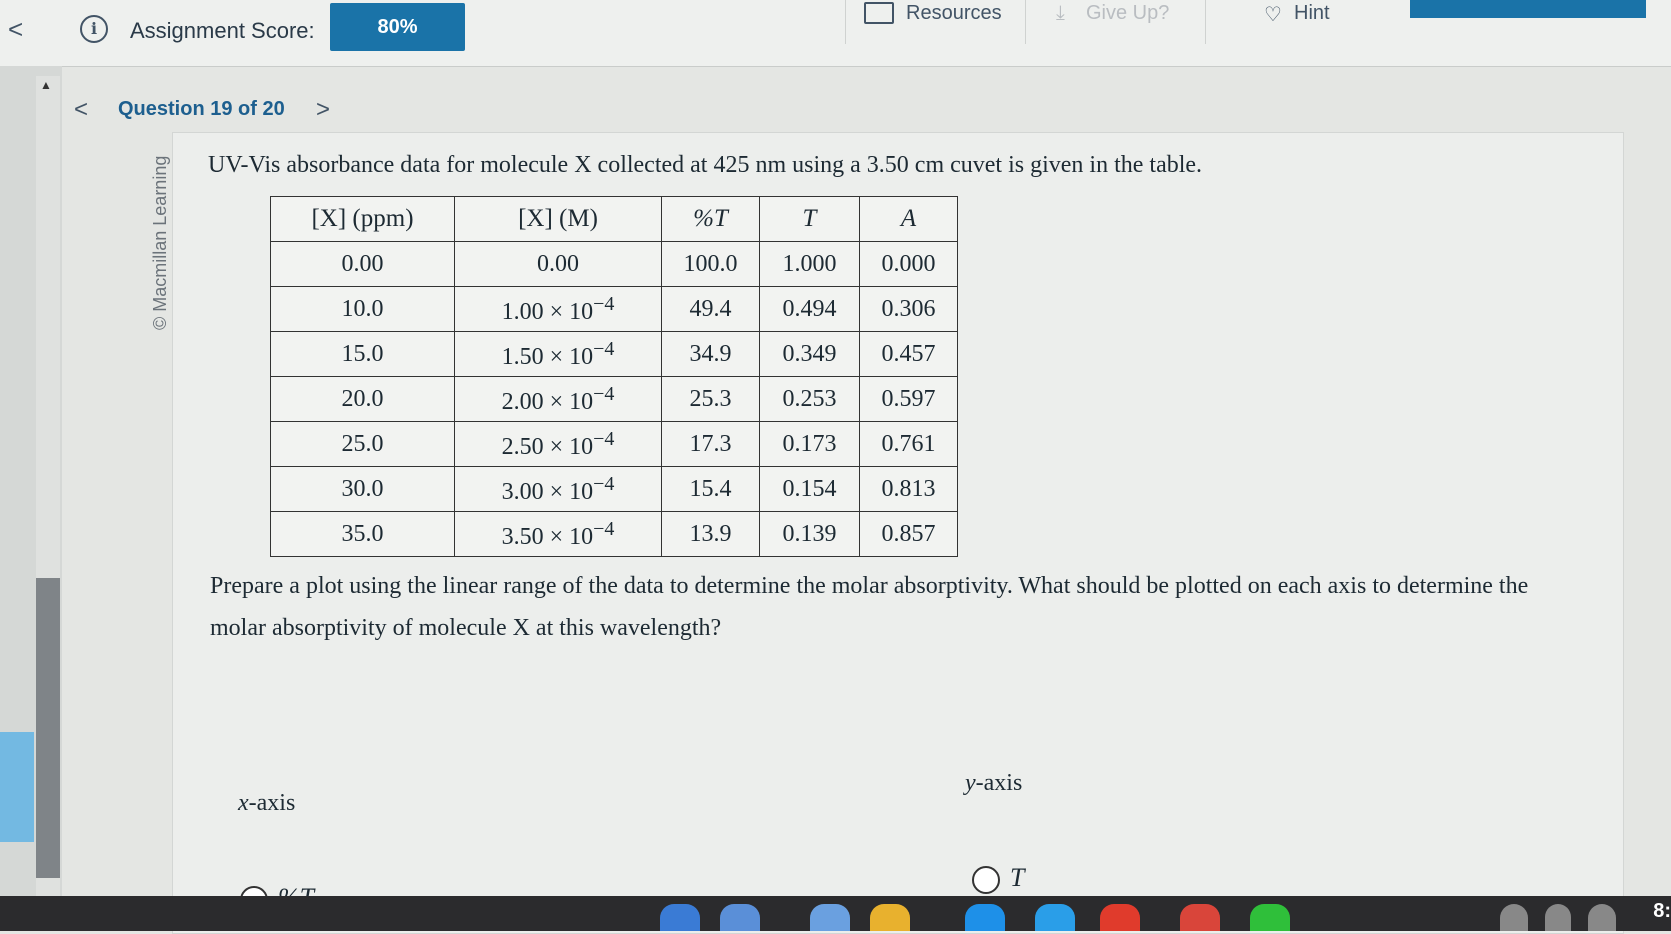 The height and width of the screenshot is (934, 1671). What do you see at coordinates (908, 444) in the screenshot?
I see `cell-a: 0.761` at bounding box center [908, 444].